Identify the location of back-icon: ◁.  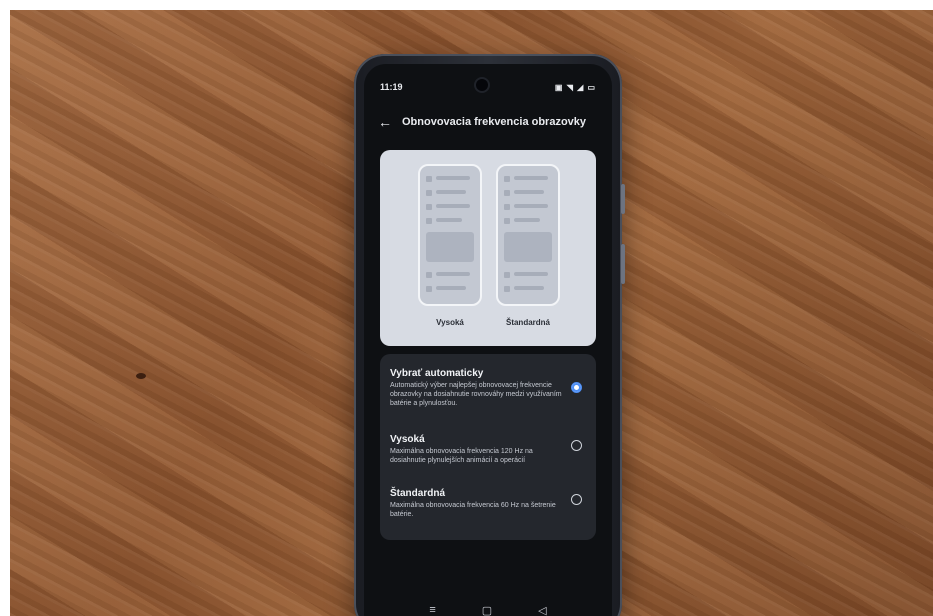
(542, 610).